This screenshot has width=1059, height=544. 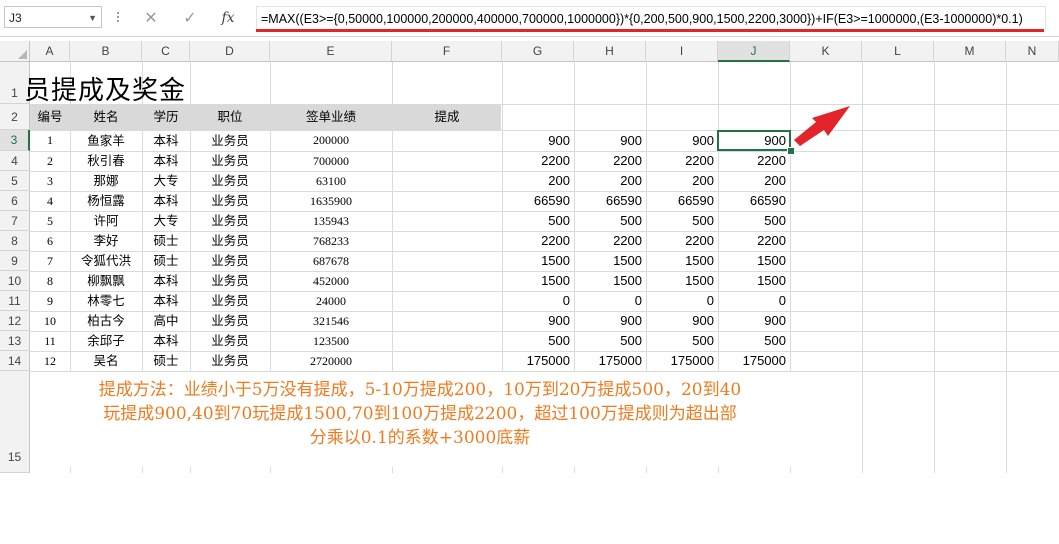 I want to click on cell-sales: 200000, so click(x=331, y=140).